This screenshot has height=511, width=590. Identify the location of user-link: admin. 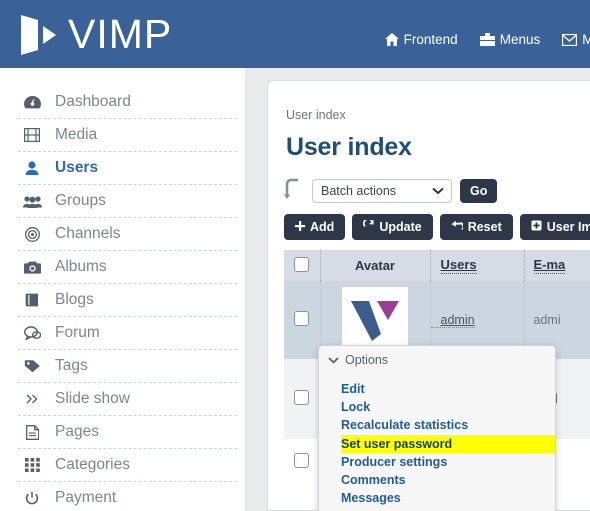
(452, 320).